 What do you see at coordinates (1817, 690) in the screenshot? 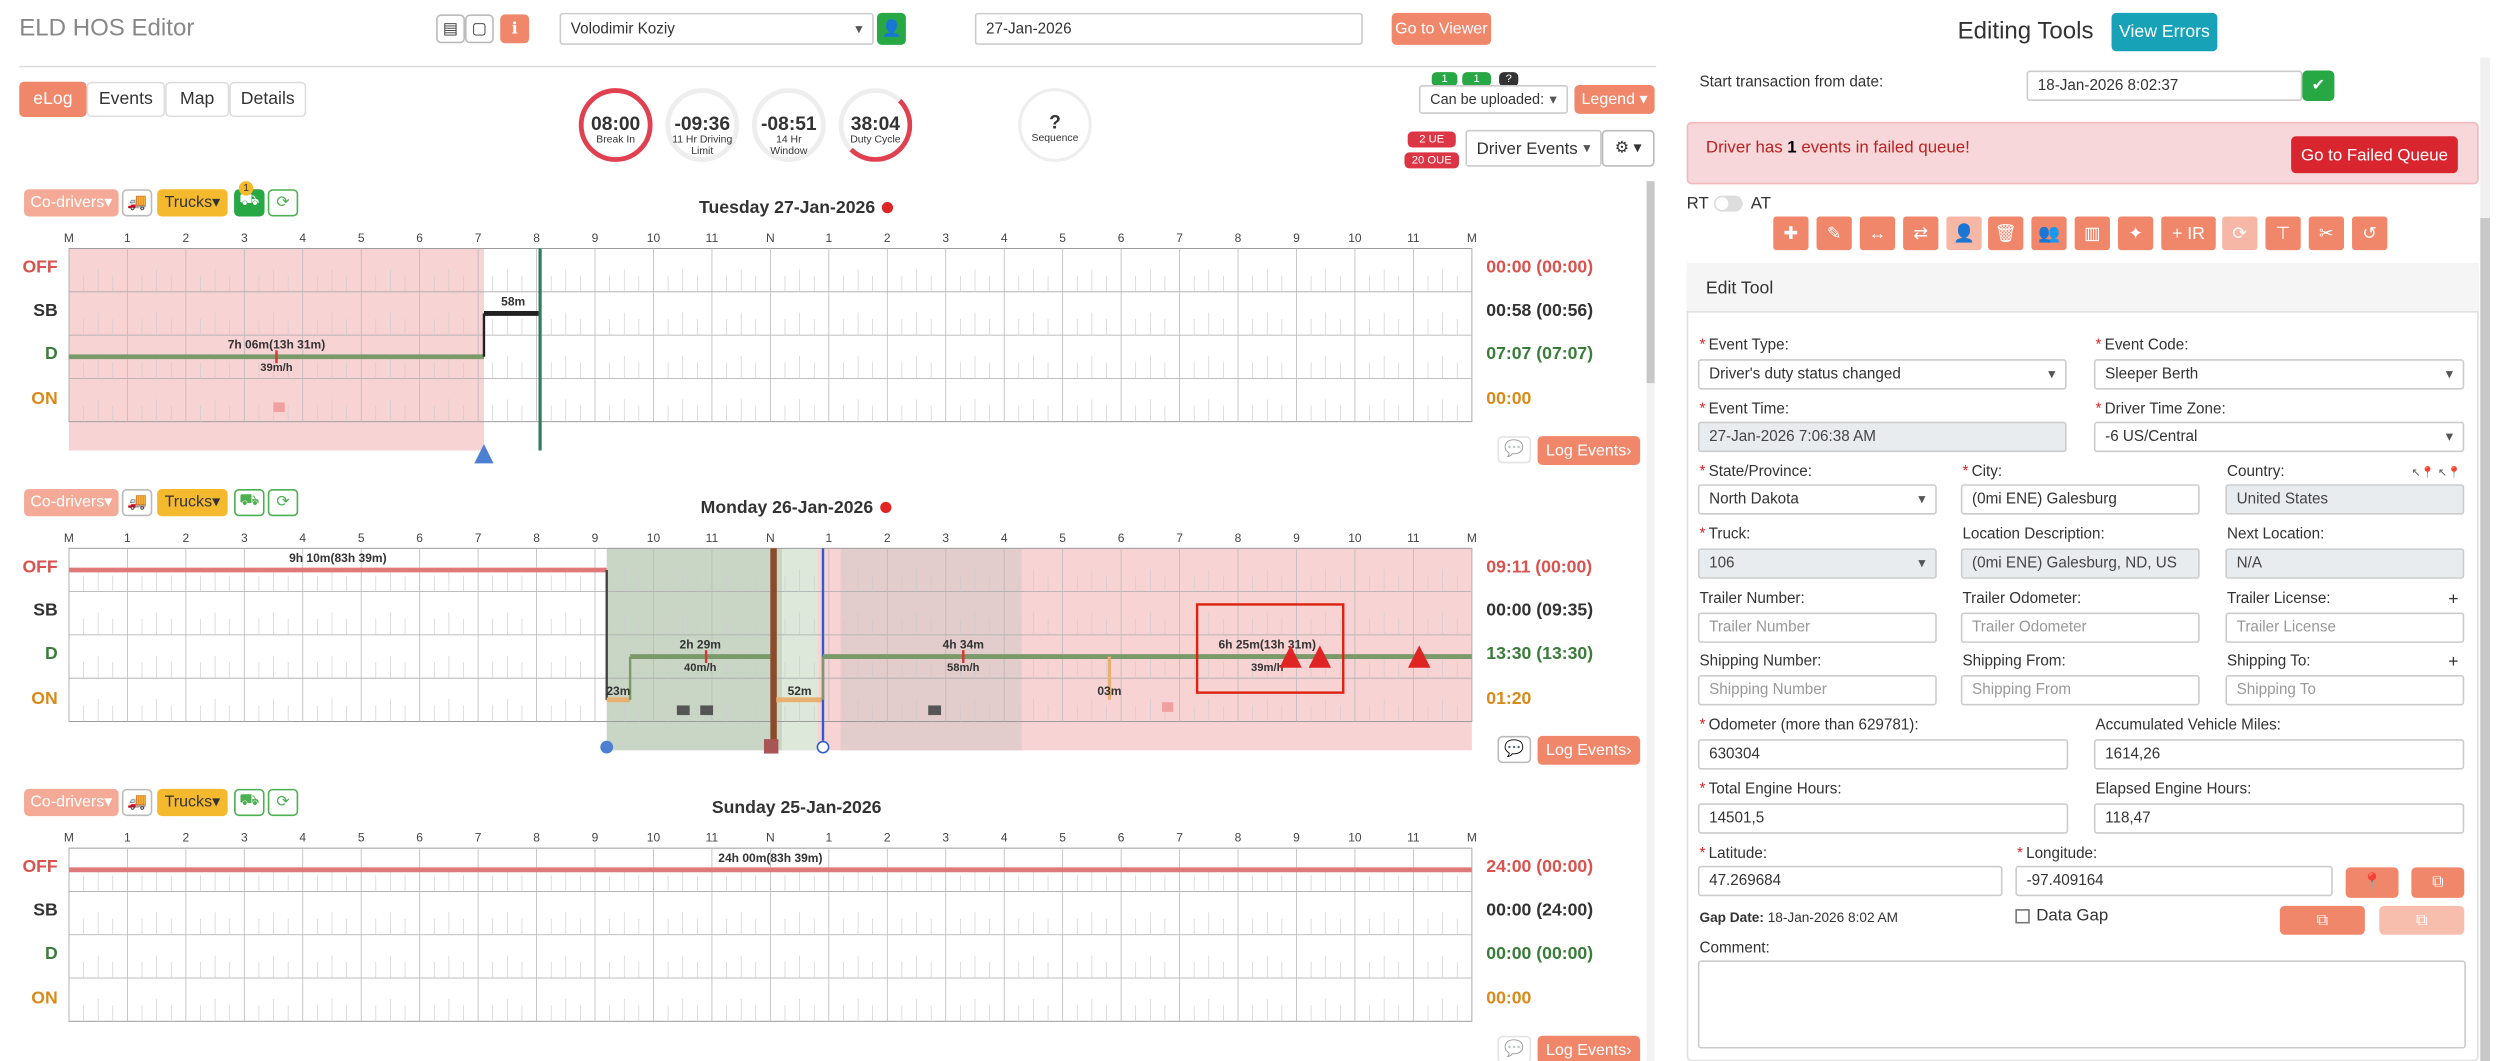
I see `ship-num-input: Shipping Number` at bounding box center [1817, 690].